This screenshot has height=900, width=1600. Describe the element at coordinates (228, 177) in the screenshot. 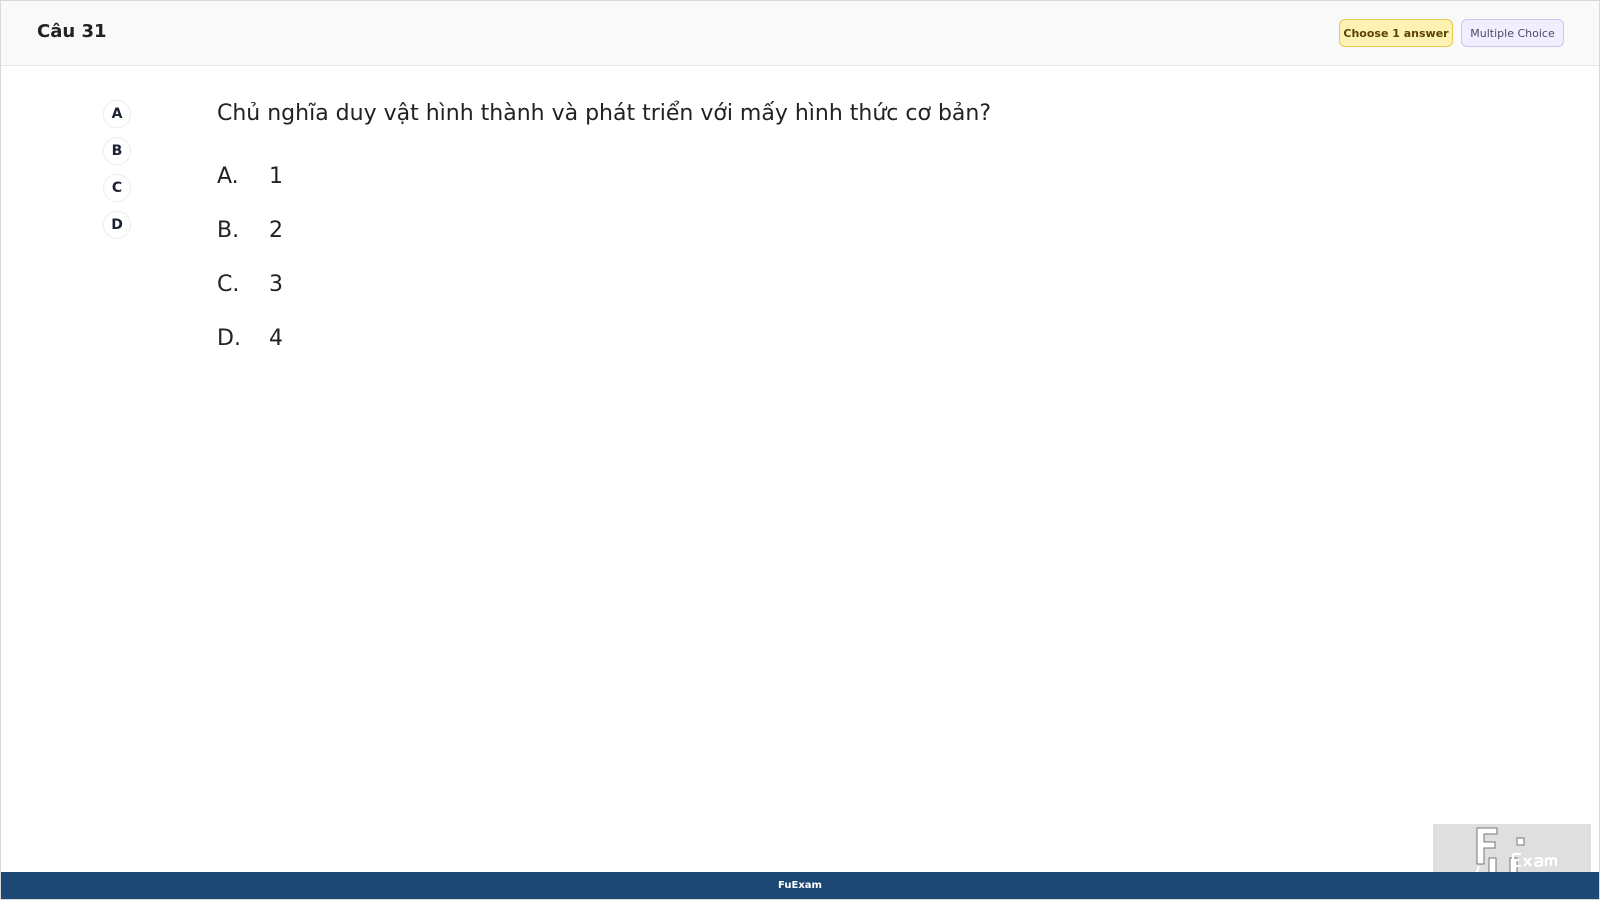

I see `answer-letter: A.` at that location.